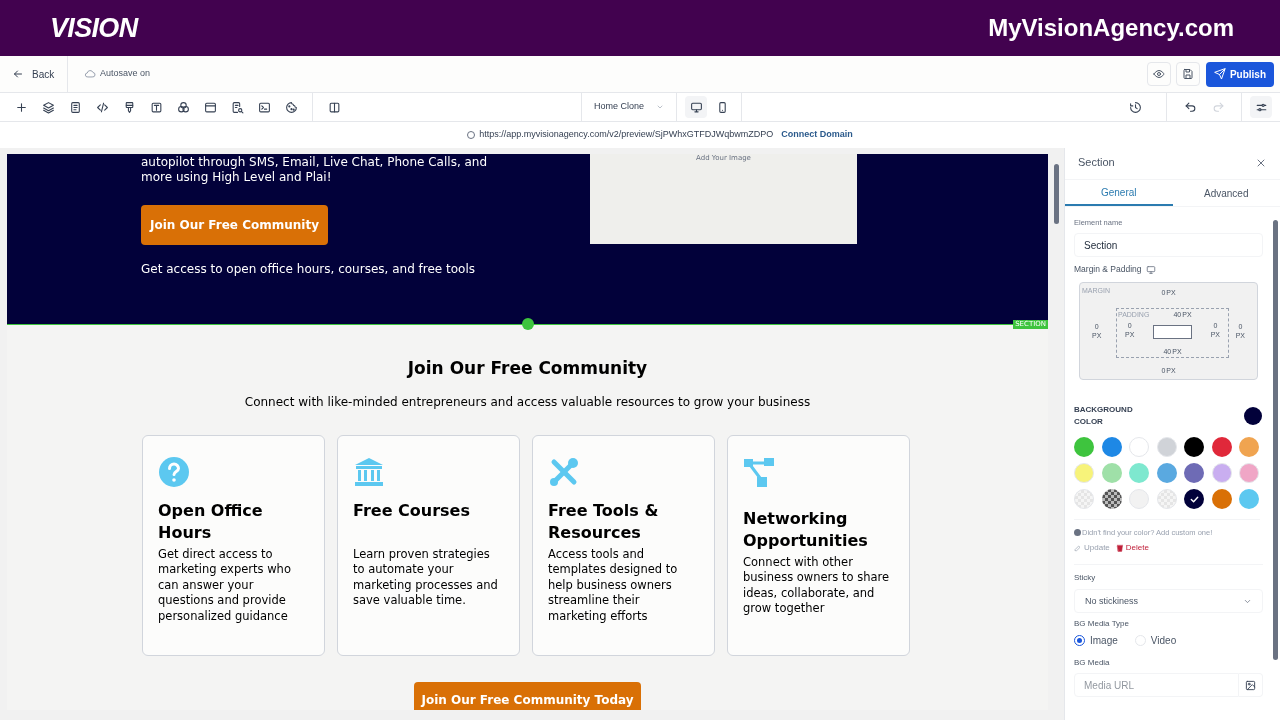 The width and height of the screenshot is (1280, 720). What do you see at coordinates (90, 74) in the screenshot?
I see `cloud-icon` at bounding box center [90, 74].